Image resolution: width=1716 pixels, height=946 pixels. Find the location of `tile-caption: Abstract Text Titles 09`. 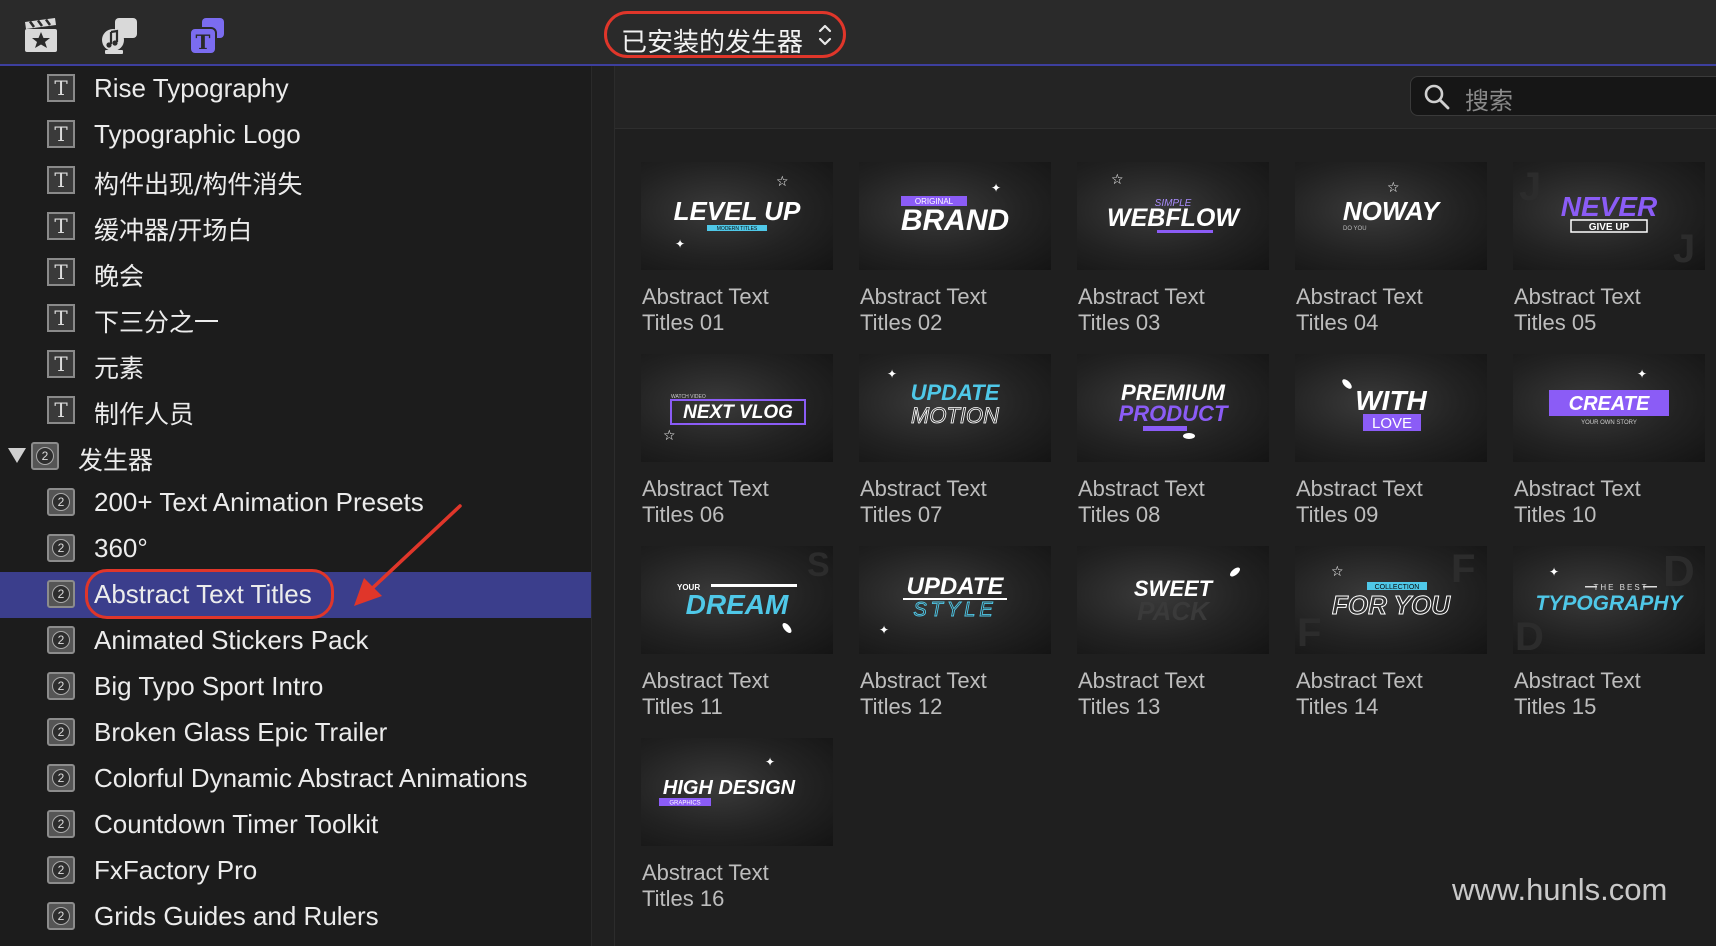

tile-caption: Abstract Text Titles 09 is located at coordinates (1359, 501).